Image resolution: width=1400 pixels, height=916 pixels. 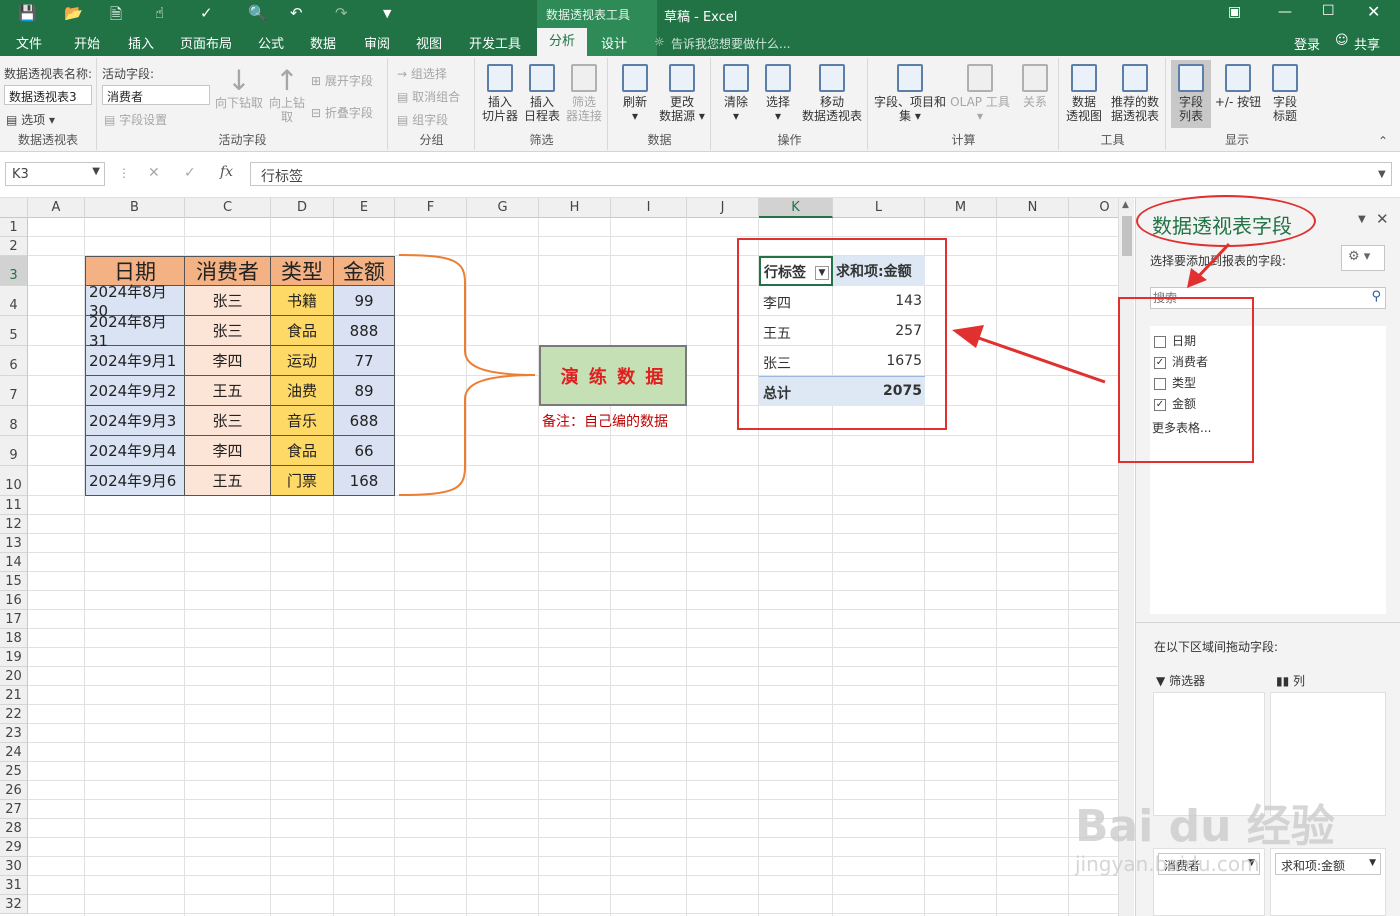 What do you see at coordinates (1328, 864) in the screenshot?
I see `values-field-chip: 求和项:金额 ▼` at bounding box center [1328, 864].